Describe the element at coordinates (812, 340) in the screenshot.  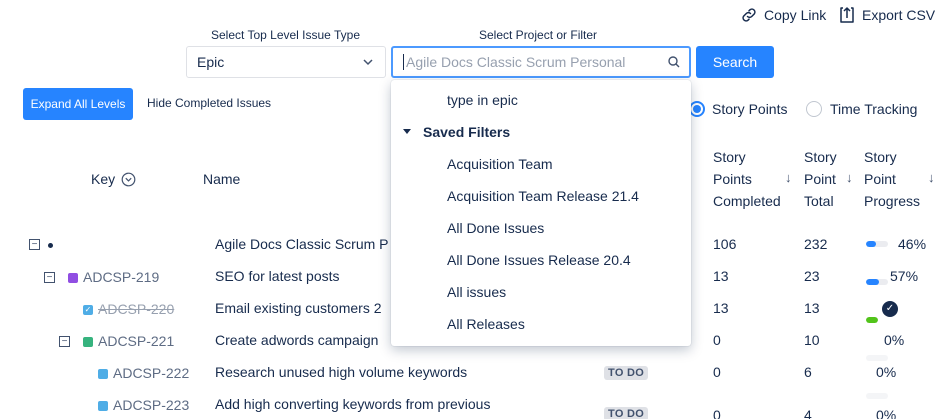
I see `row-total: 10` at that location.